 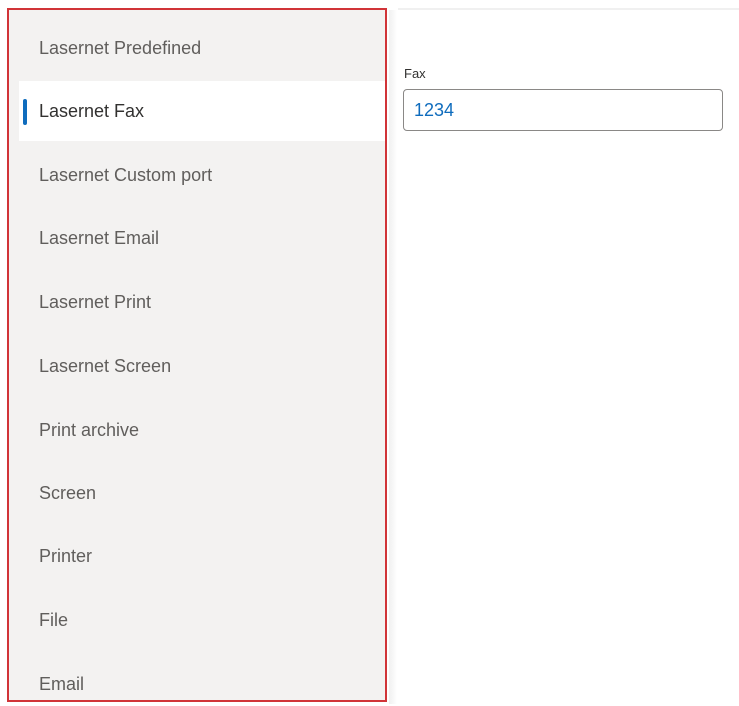 What do you see at coordinates (95, 301) in the screenshot?
I see `nav-item-label: Lasernet Print` at bounding box center [95, 301].